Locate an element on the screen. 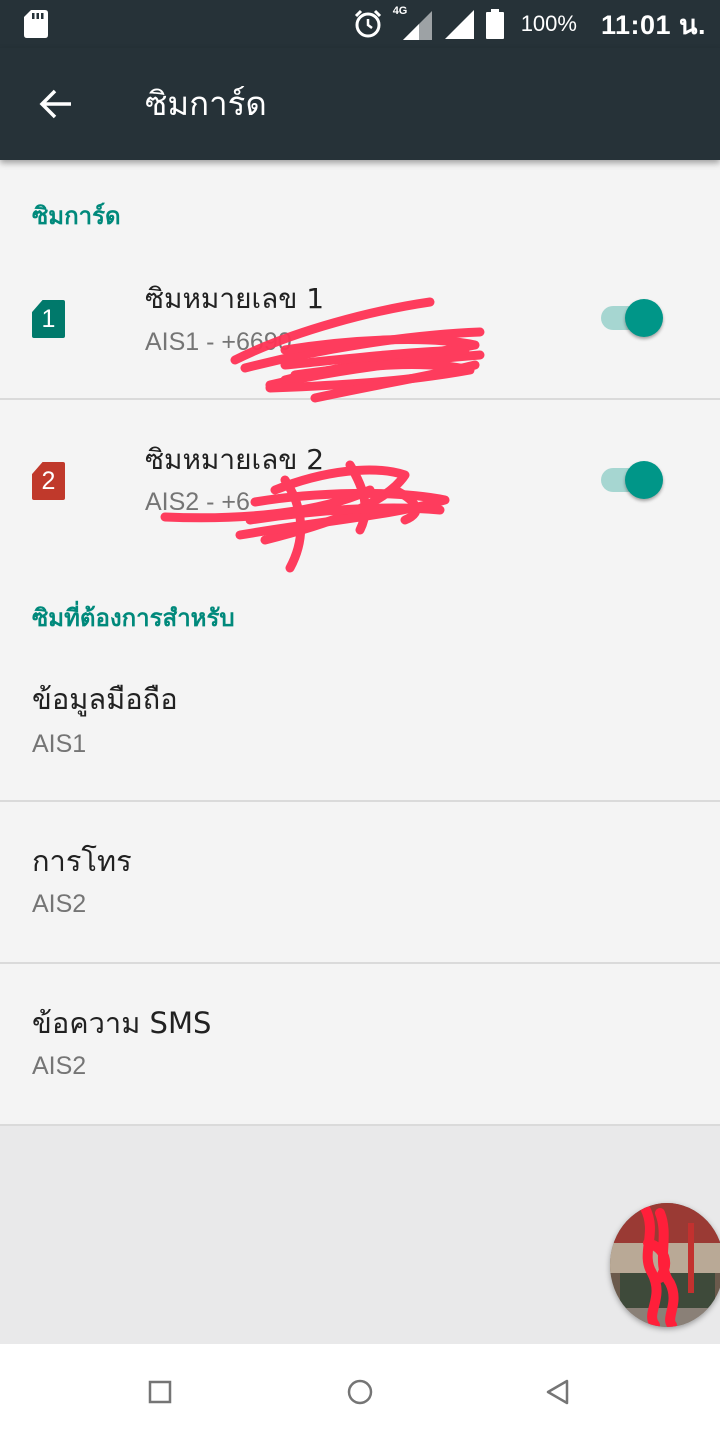  circle-home-icon is located at coordinates (360, 1392).